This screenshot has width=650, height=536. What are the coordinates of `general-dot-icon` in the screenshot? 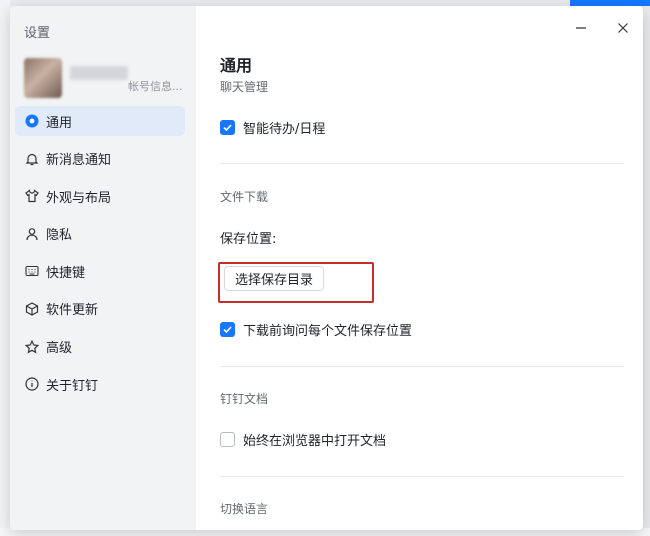 It's located at (32, 121).